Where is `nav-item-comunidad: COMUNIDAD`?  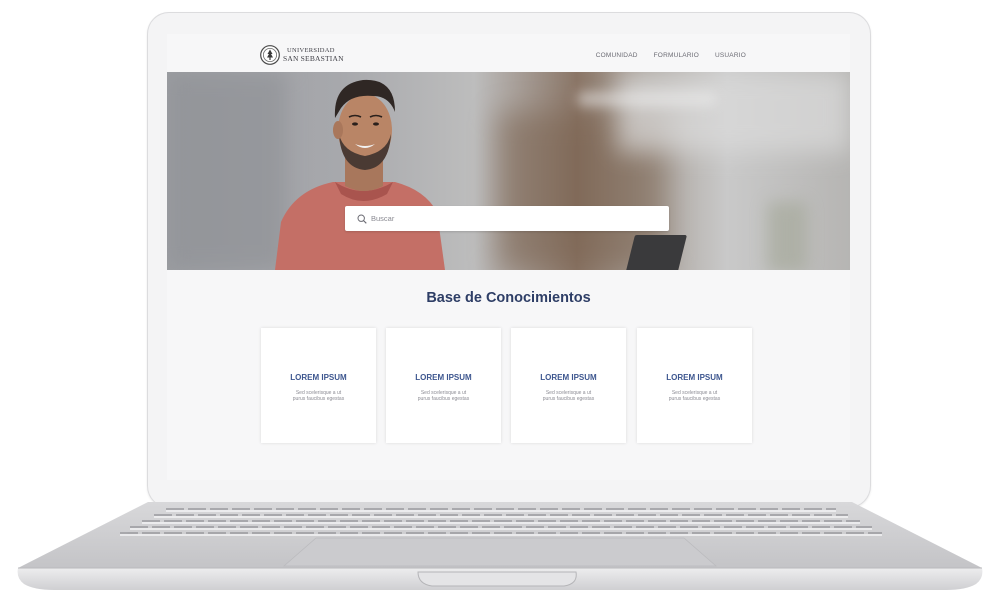 nav-item-comunidad: COMUNIDAD is located at coordinates (617, 55).